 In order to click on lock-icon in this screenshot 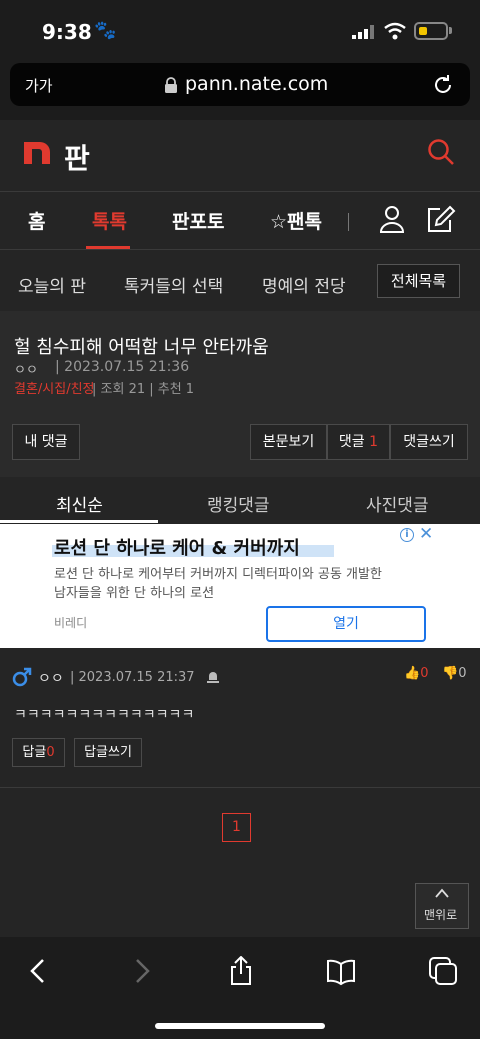, I will do `click(171, 85)`.